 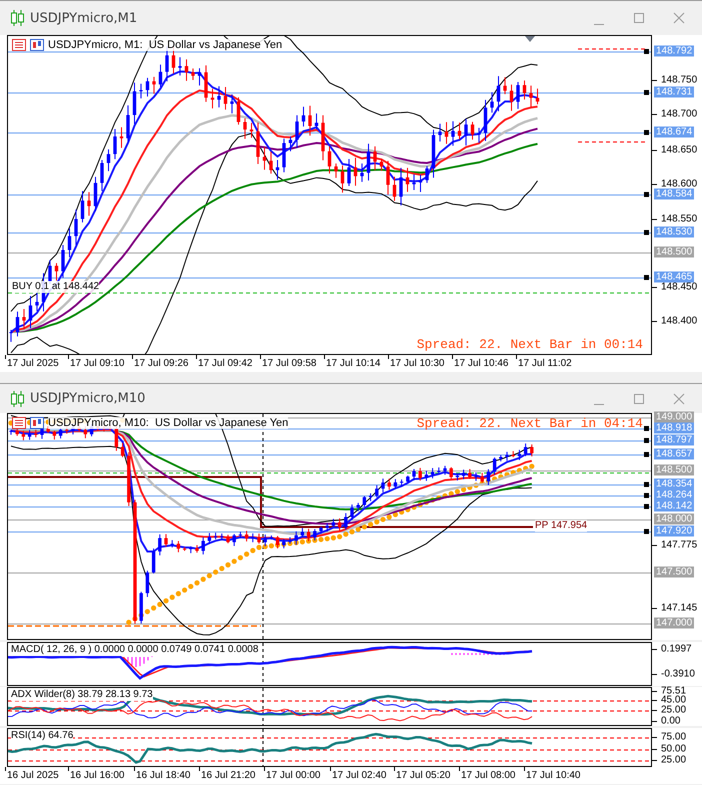 What do you see at coordinates (674, 428) in the screenshot?
I see `price-axis-label: 148.918` at bounding box center [674, 428].